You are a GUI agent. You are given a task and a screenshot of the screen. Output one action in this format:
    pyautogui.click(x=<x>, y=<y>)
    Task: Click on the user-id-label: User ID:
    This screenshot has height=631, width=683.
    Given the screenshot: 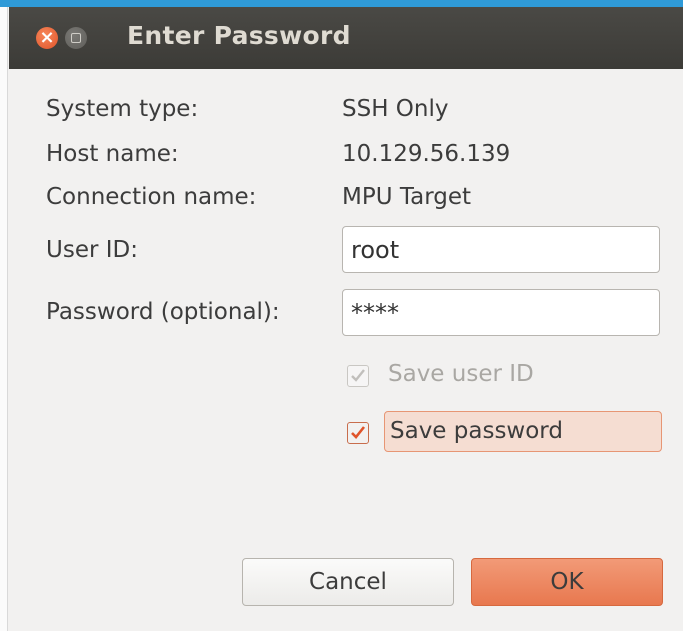 What is the action you would take?
    pyautogui.click(x=92, y=250)
    